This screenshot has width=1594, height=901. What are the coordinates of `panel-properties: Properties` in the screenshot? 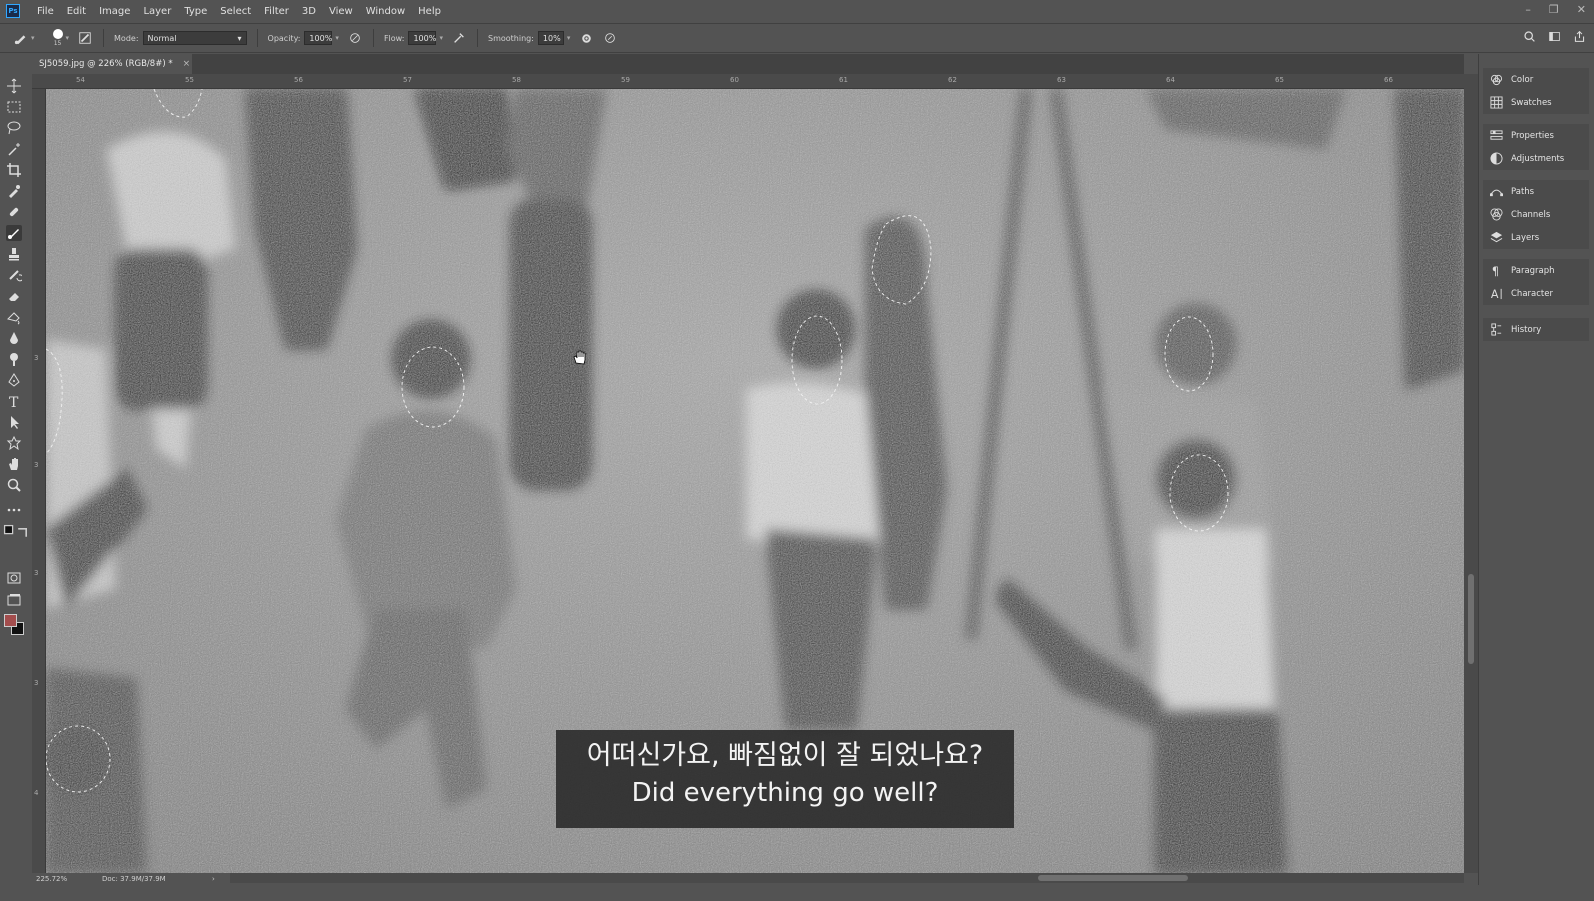 It's located at (1536, 135).